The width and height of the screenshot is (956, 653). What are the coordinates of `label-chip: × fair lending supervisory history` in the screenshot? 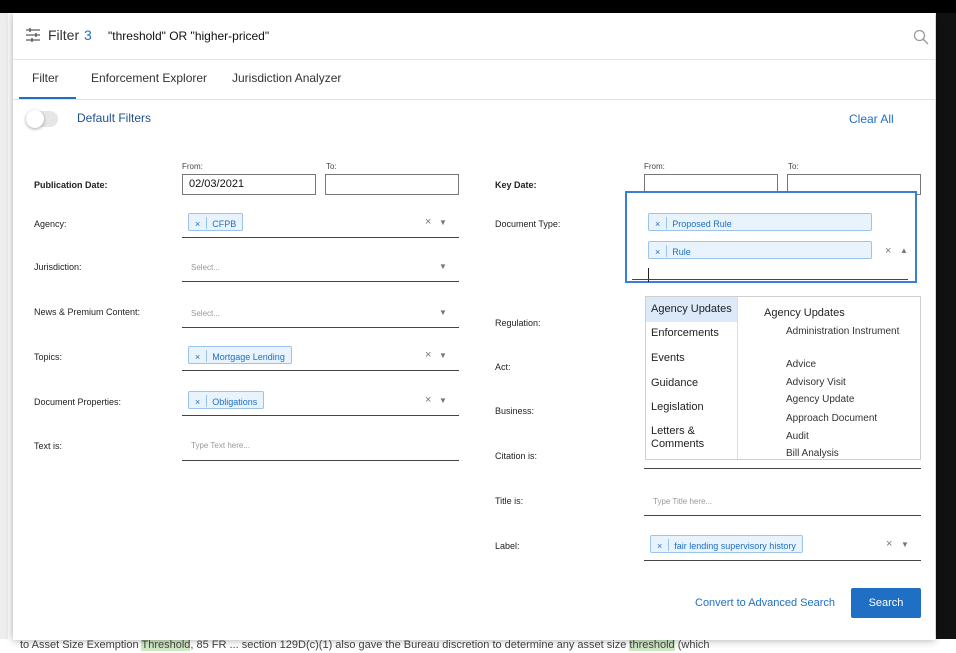 It's located at (726, 544).